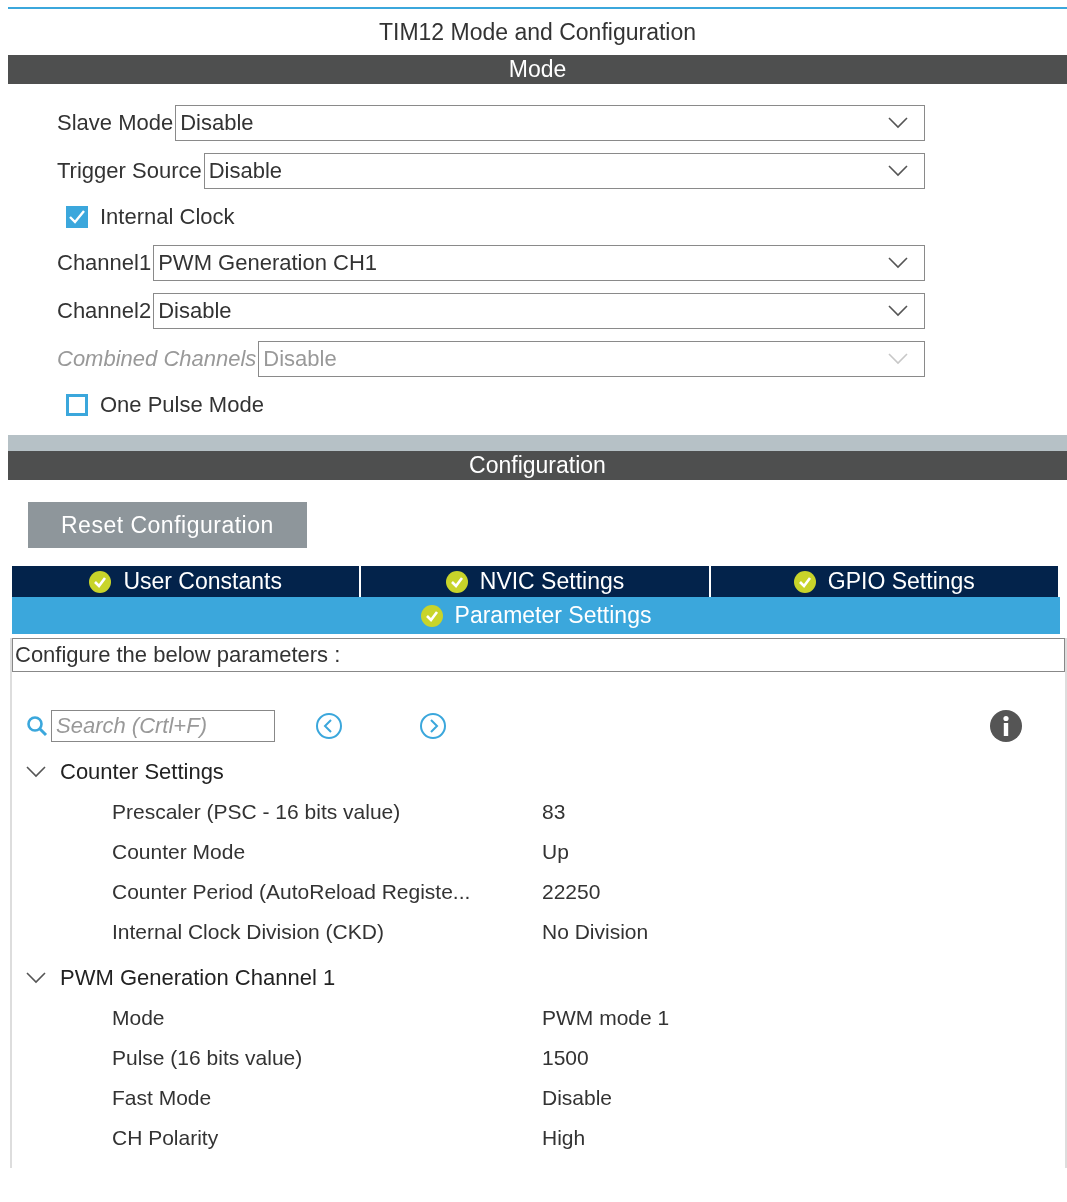 The width and height of the screenshot is (1067, 1202). Describe the element at coordinates (565, 1058) in the screenshot. I see `parameter-value: 1500` at that location.